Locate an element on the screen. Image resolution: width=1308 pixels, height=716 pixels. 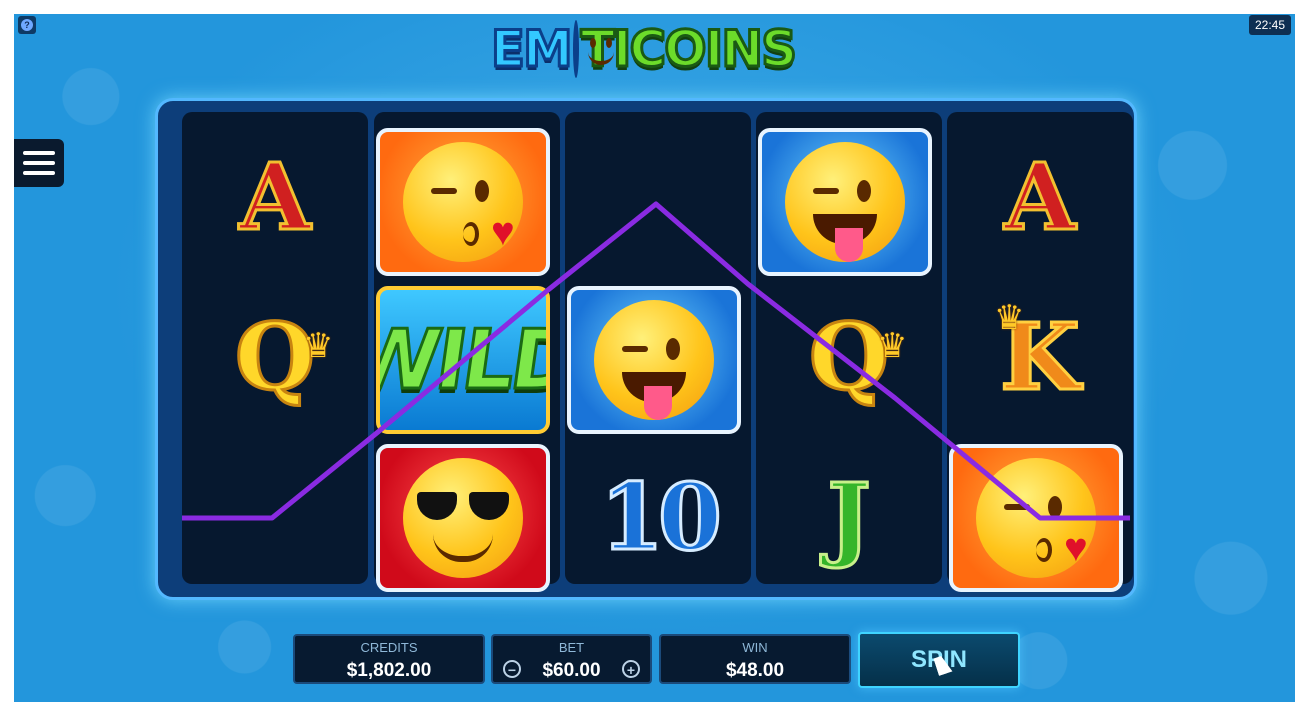
reel-1: A Q ♛ is located at coordinates (275, 348).